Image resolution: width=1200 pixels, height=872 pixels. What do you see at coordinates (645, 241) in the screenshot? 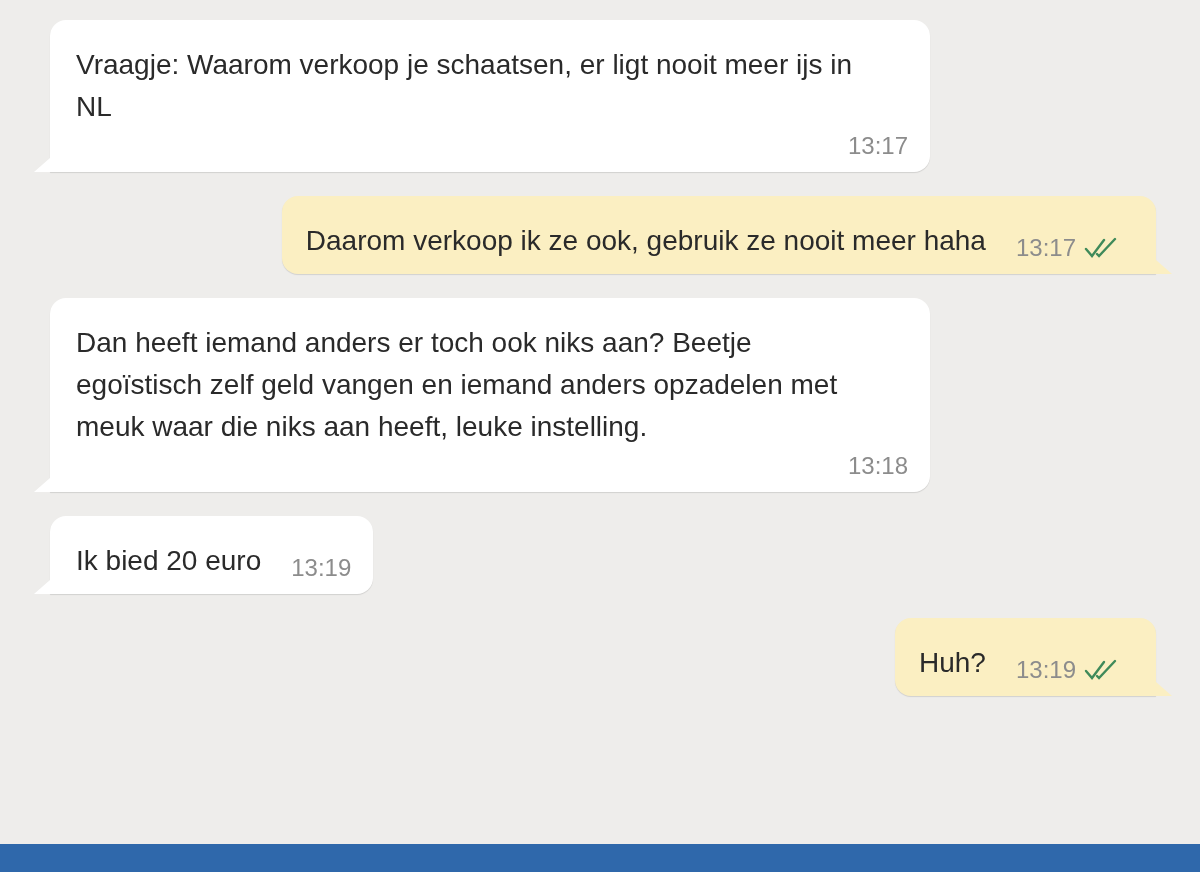
I see `message-text: Daarom verkoop ik ze ook, gebruik ze nooit meer haha` at bounding box center [645, 241].